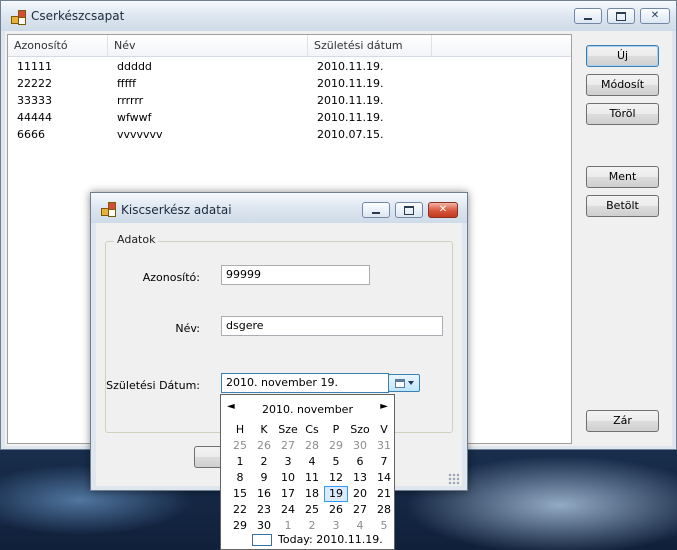 The width and height of the screenshot is (677, 550). Describe the element at coordinates (384, 446) in the screenshot. I see `calendar-day: 31` at that location.